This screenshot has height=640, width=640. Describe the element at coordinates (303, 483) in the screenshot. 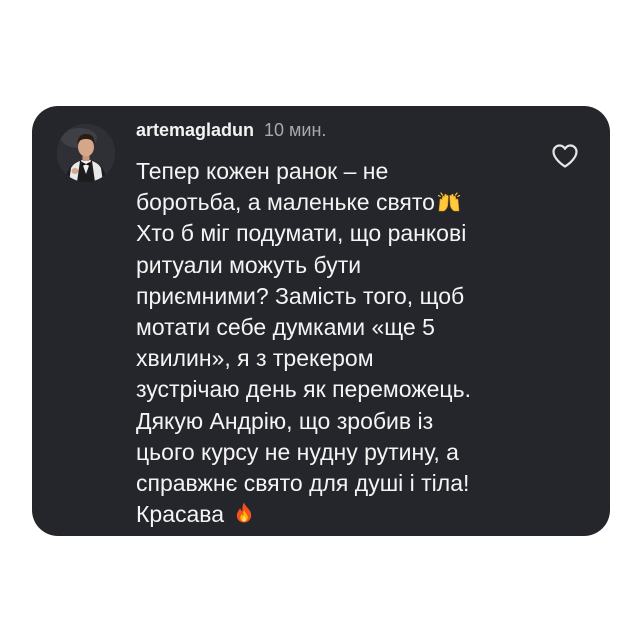

I see `comment-line: справжнє свято для душі і тіла!` at that location.